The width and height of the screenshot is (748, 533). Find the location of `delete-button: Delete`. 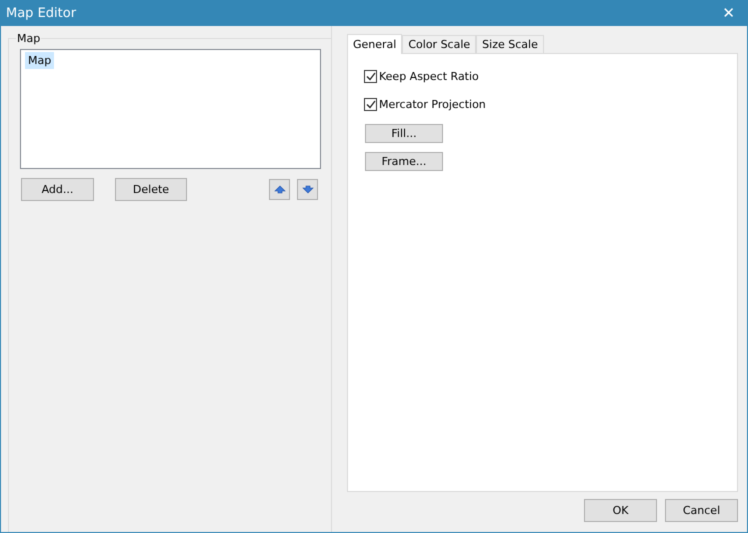

delete-button: Delete is located at coordinates (151, 189).